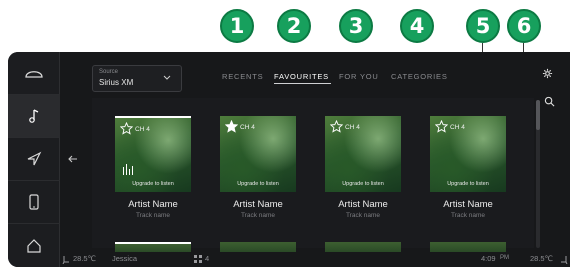 Image resolution: width=570 pixels, height=267 pixels. Describe the element at coordinates (541, 258) in the screenshot. I see `right-temperature: 28.5℃` at that location.